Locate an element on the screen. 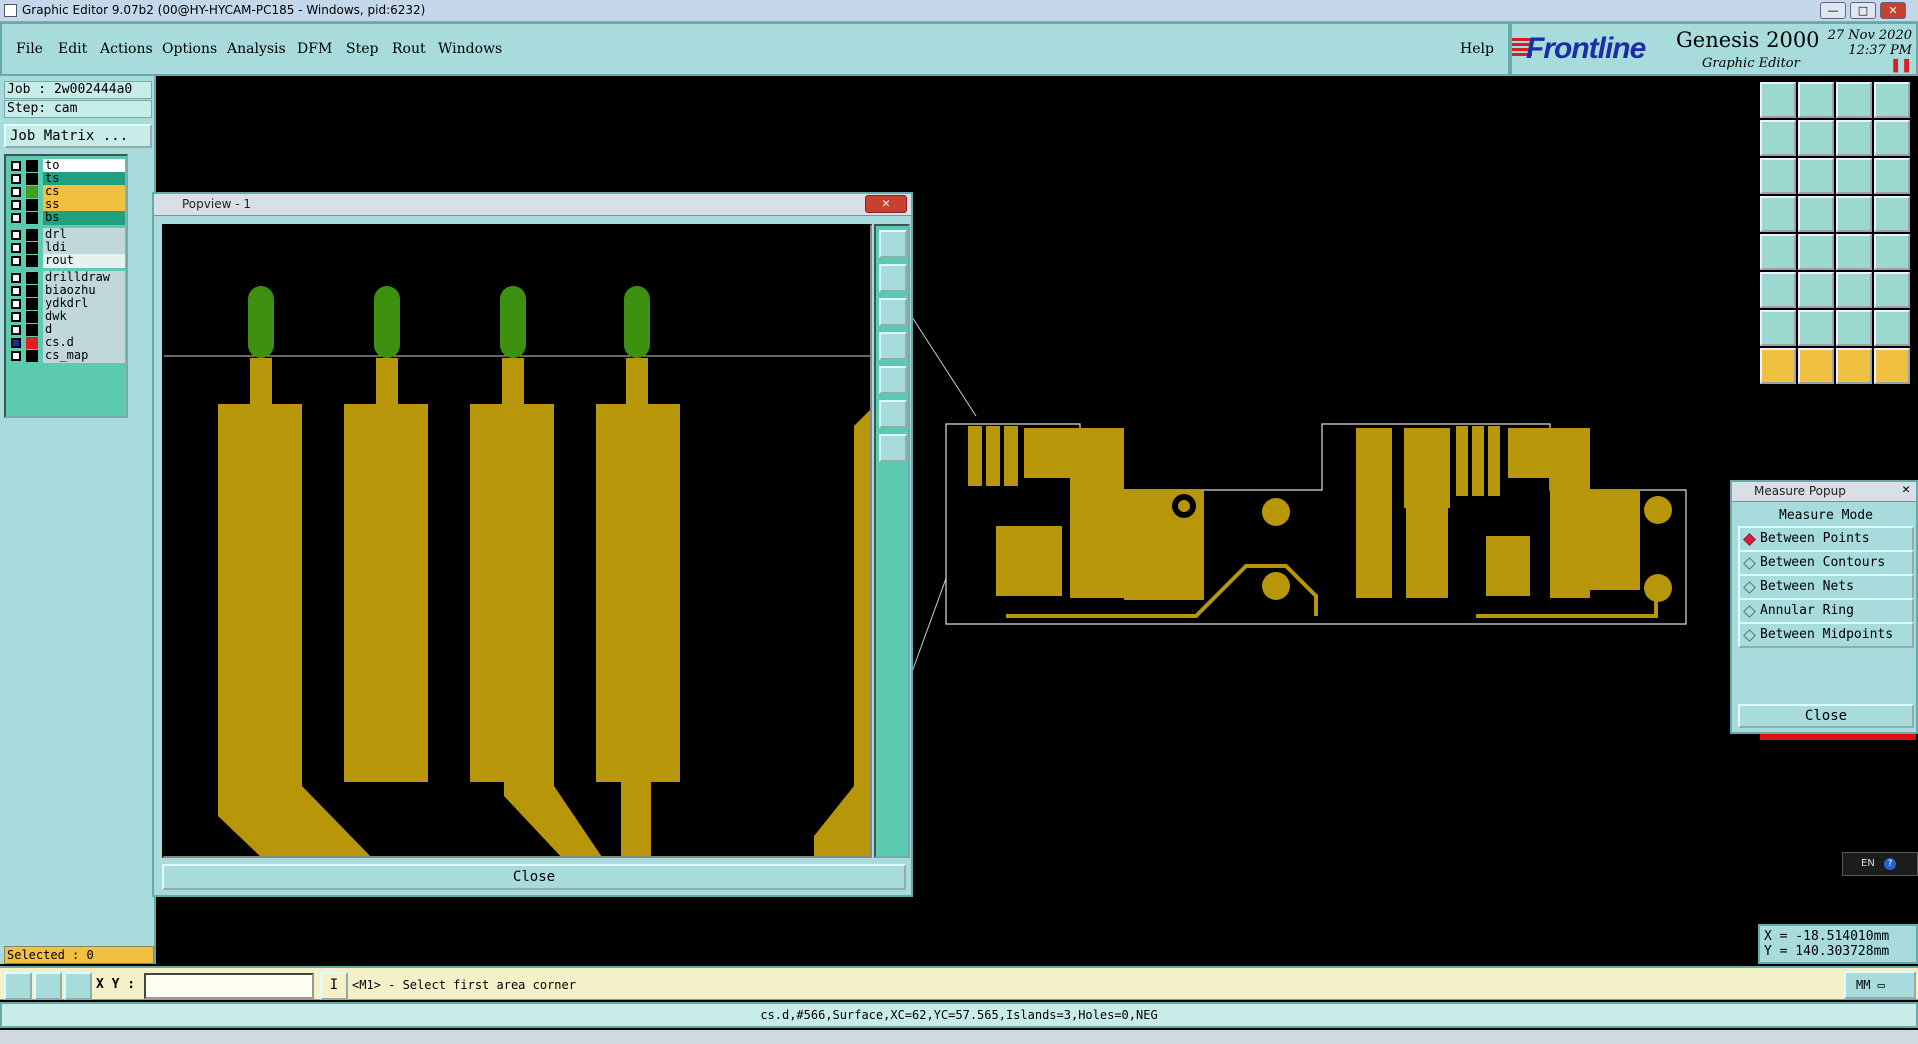 The image size is (1918, 1044). layer-row-to: to is located at coordinates (68, 166).